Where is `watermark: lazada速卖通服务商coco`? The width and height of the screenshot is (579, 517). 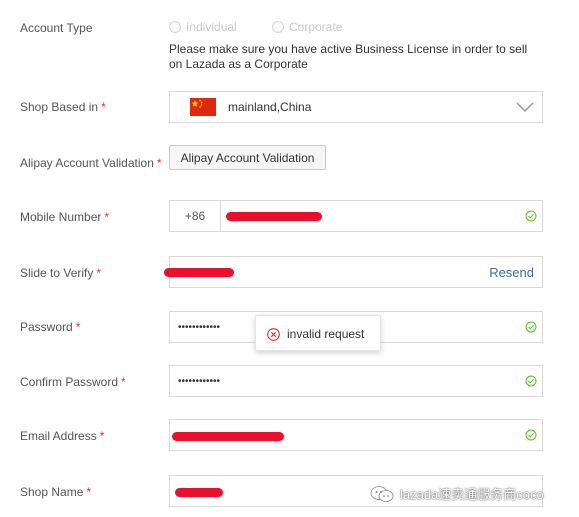
watermark: lazada速卖通服务商coco is located at coordinates (457, 493).